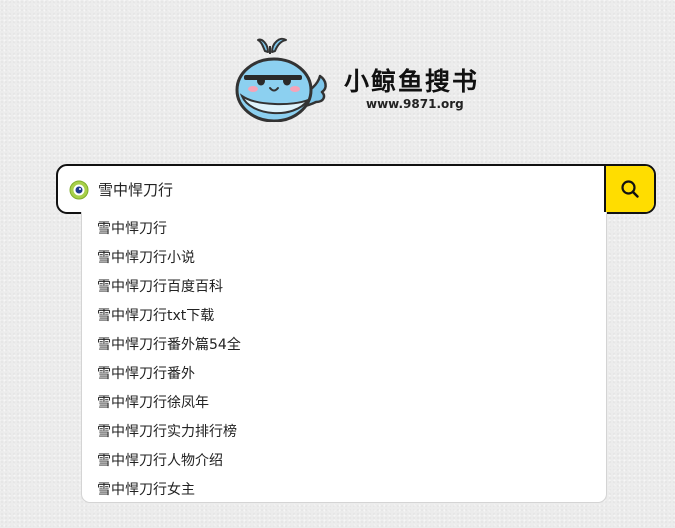 This screenshot has width=675, height=528. What do you see at coordinates (415, 104) in the screenshot?
I see `brand-domain: www.9871.org` at bounding box center [415, 104].